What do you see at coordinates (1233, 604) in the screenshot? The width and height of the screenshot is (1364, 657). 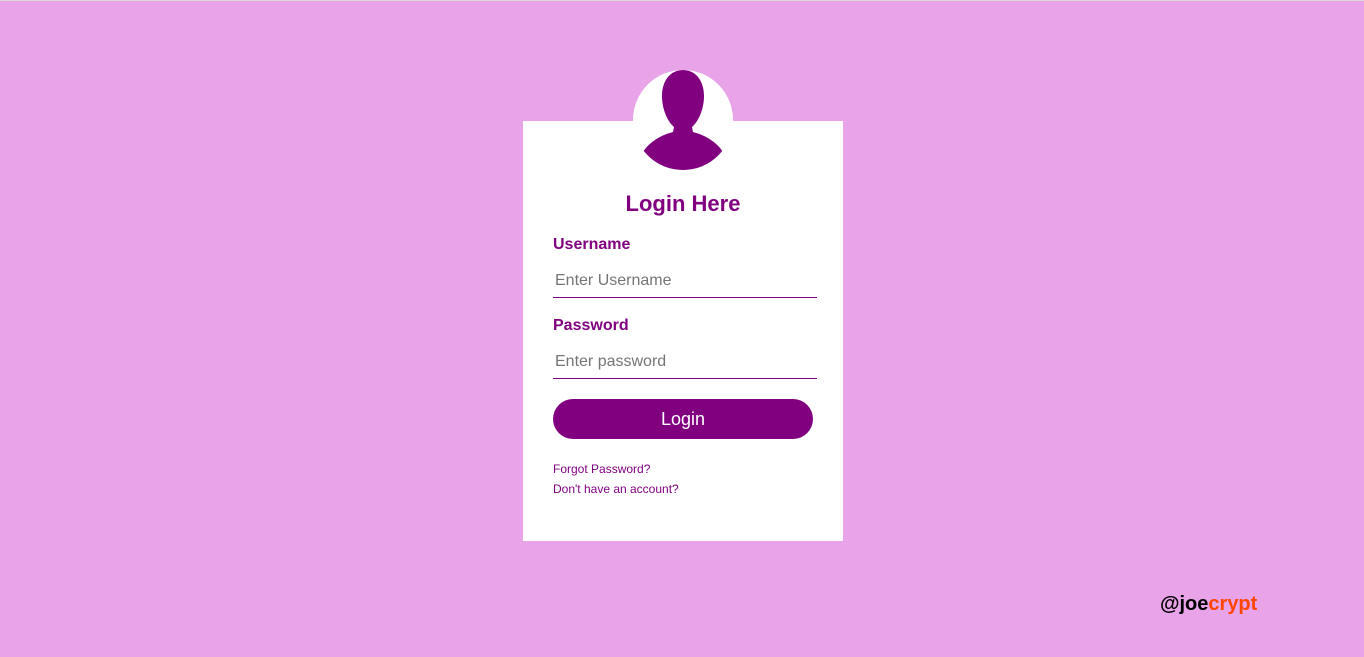 I see `watermark-accent: crypt` at bounding box center [1233, 604].